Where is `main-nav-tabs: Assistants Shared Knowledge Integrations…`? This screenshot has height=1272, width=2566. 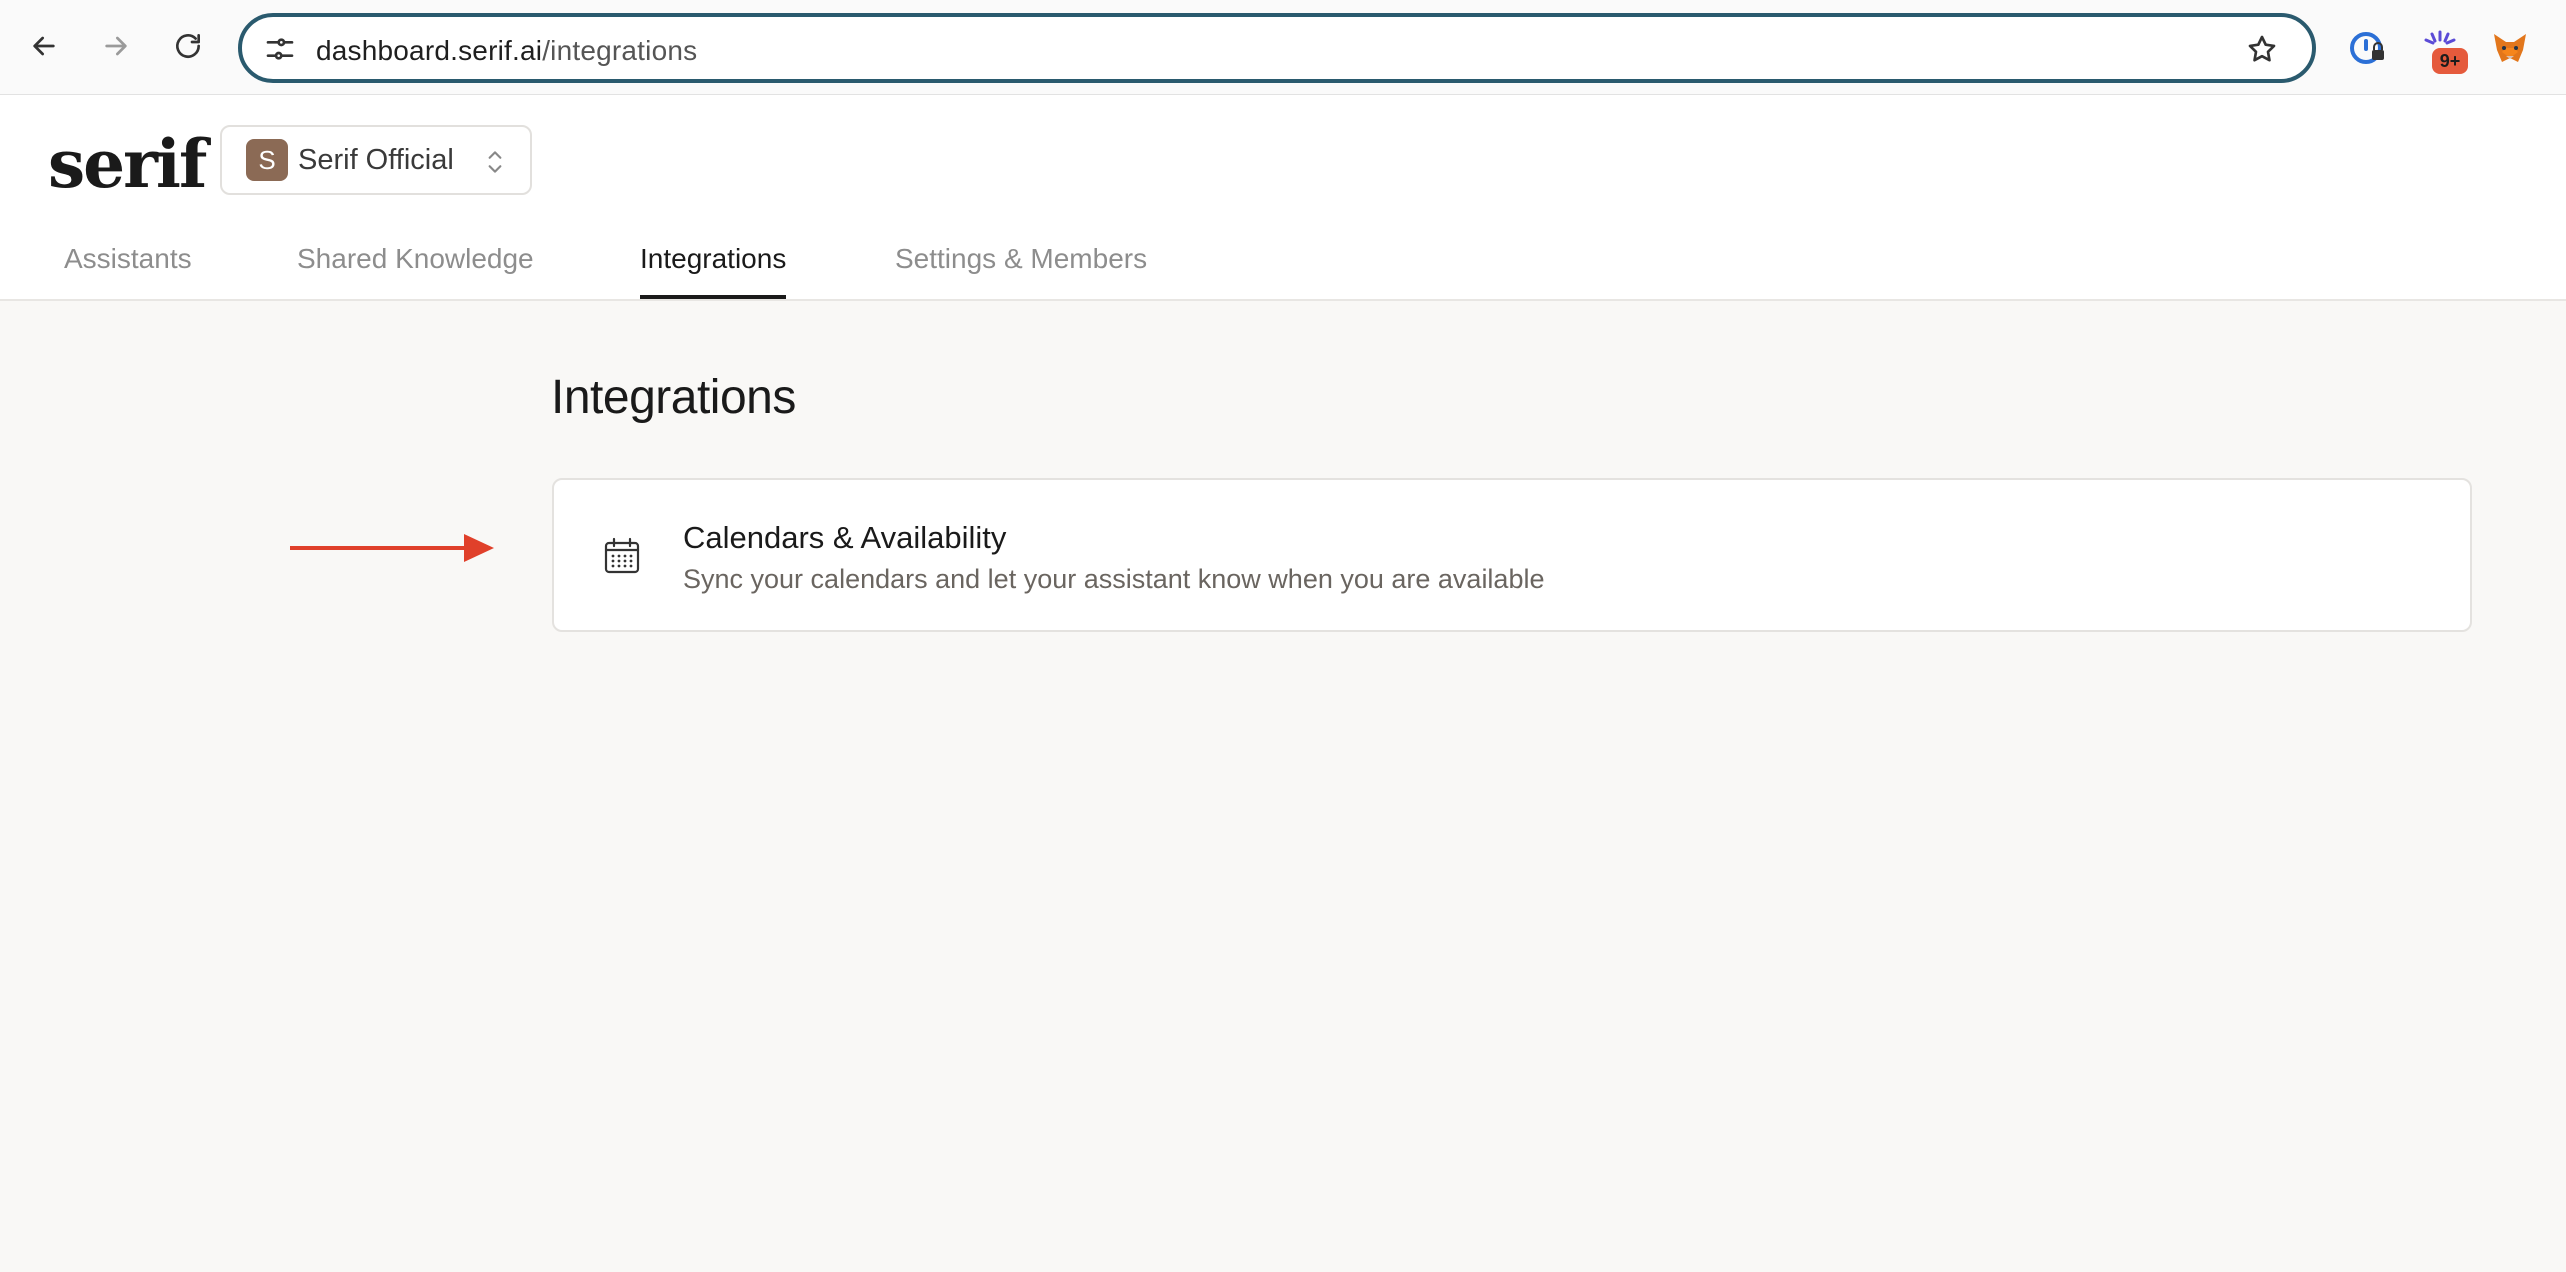
main-nav-tabs: Assistants Shared Knowledge Integrations… is located at coordinates (1283, 272).